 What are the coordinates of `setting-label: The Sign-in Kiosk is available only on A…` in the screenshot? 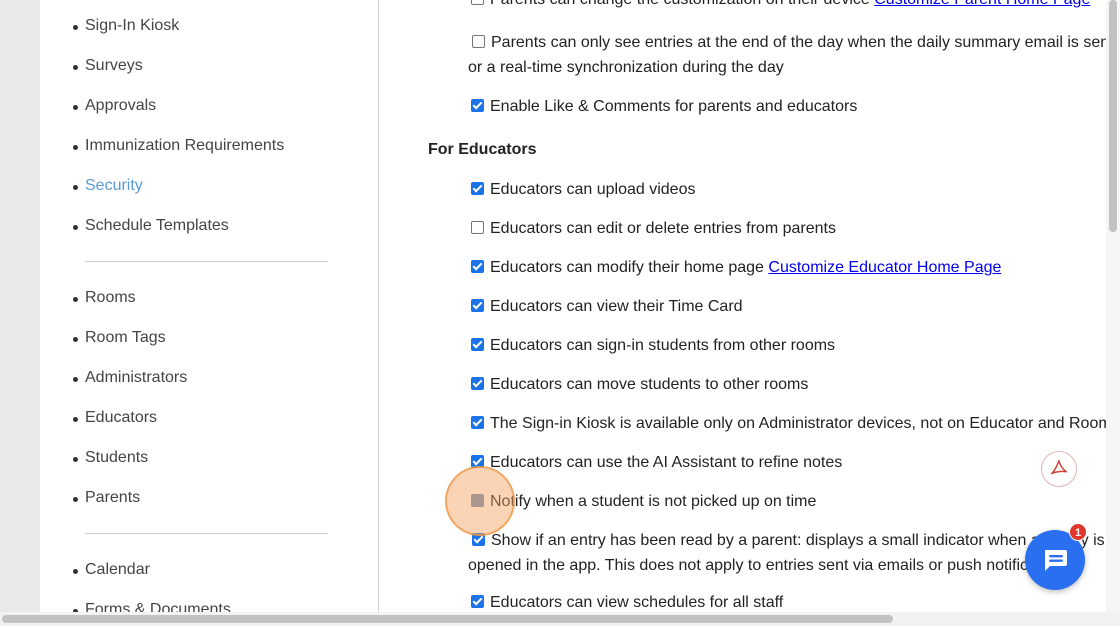 It's located at (805, 423).